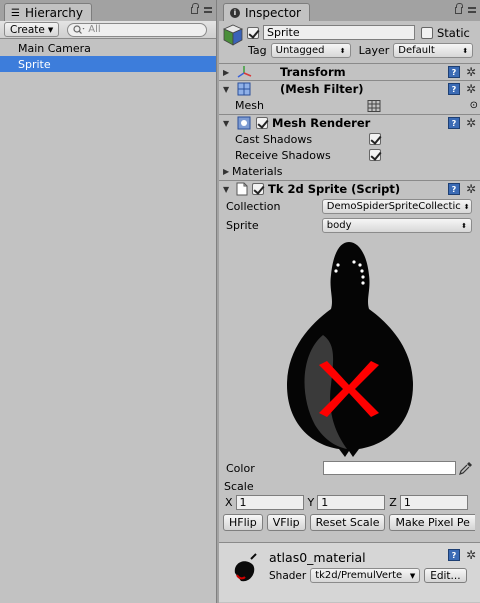 The width and height of the screenshot is (480, 603). What do you see at coordinates (375, 155) in the screenshot?
I see `receive-shadows-checkbox` at bounding box center [375, 155].